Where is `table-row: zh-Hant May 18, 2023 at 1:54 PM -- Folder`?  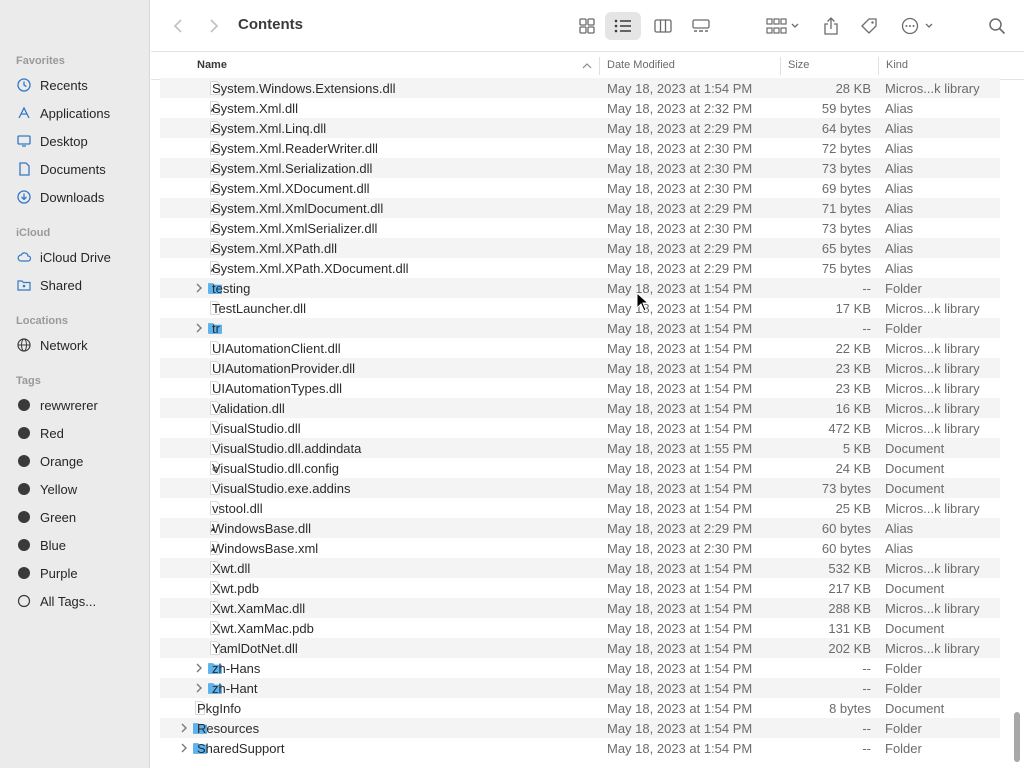 table-row: zh-Hant May 18, 2023 at 1:54 PM -- Folder is located at coordinates (580, 688).